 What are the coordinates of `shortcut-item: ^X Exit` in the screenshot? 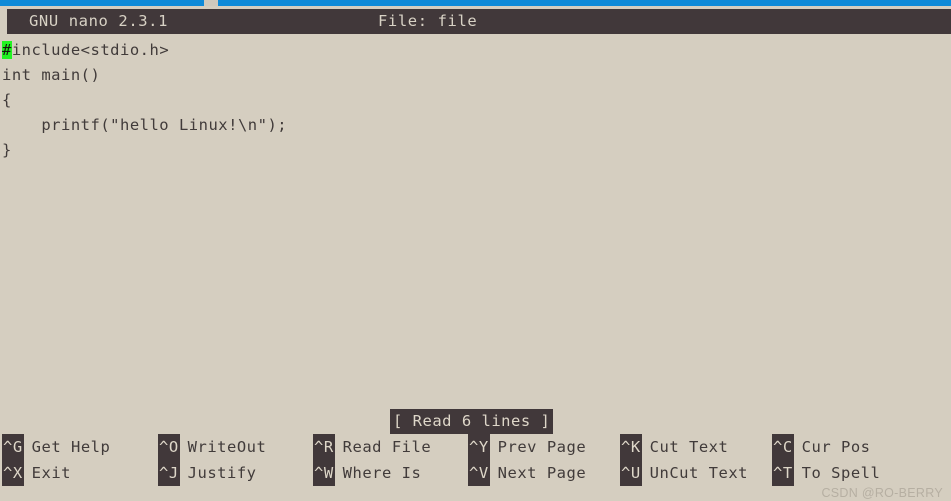 It's located at (36, 473).